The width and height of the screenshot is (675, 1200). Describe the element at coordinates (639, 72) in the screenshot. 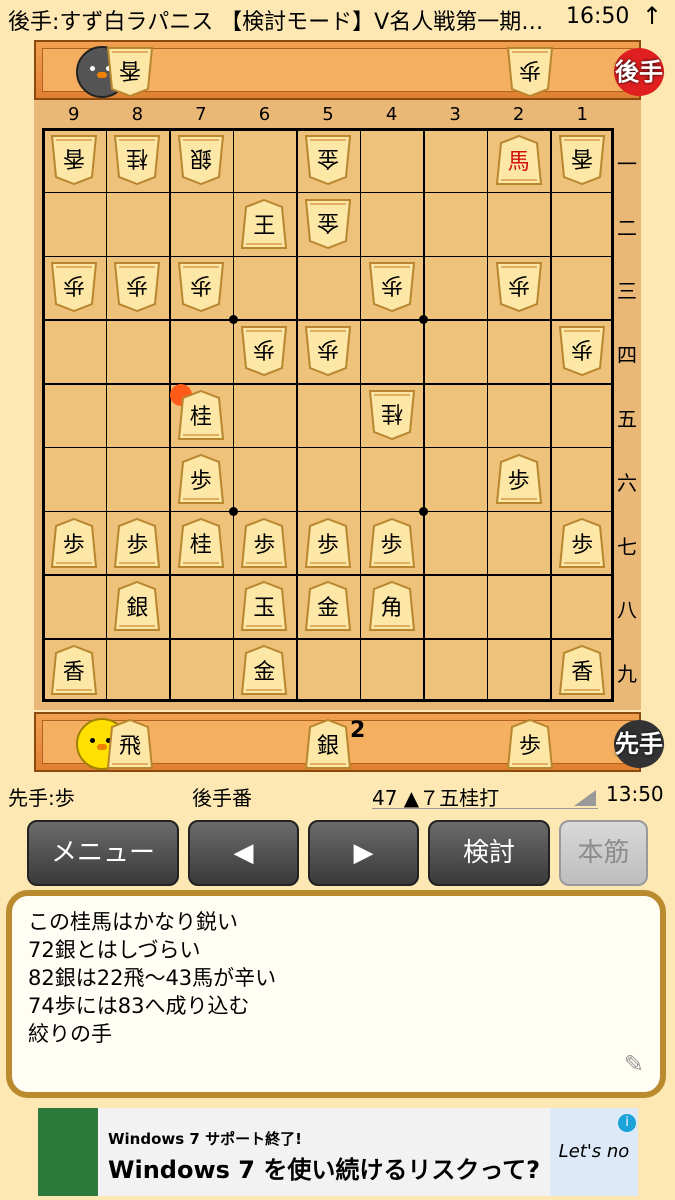

I see `gote-badge: 後手` at that location.